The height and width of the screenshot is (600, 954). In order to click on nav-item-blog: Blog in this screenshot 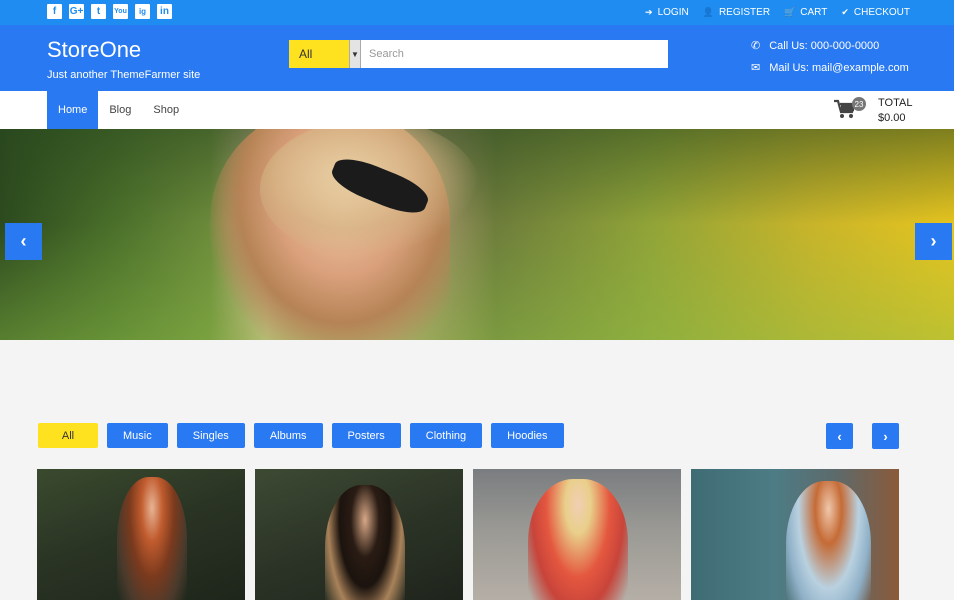, I will do `click(120, 110)`.